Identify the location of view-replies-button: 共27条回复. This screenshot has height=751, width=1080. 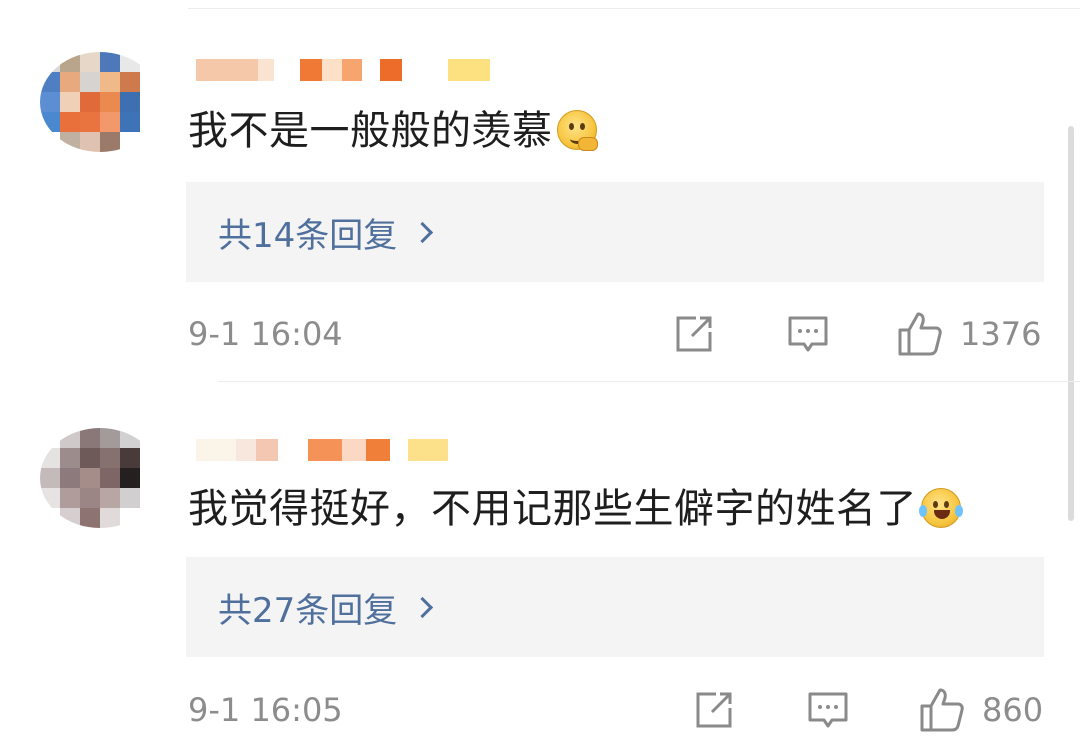
(615, 607).